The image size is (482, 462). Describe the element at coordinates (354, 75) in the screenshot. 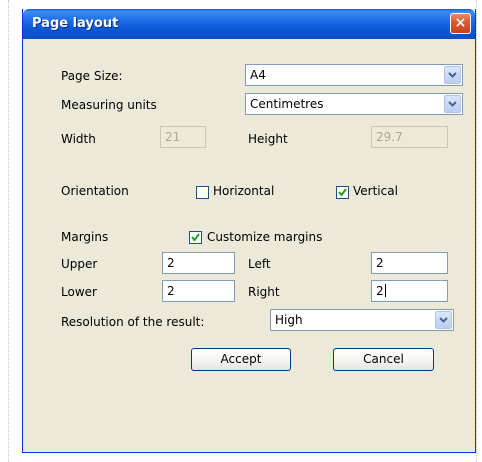

I see `page-size-select: A4` at that location.